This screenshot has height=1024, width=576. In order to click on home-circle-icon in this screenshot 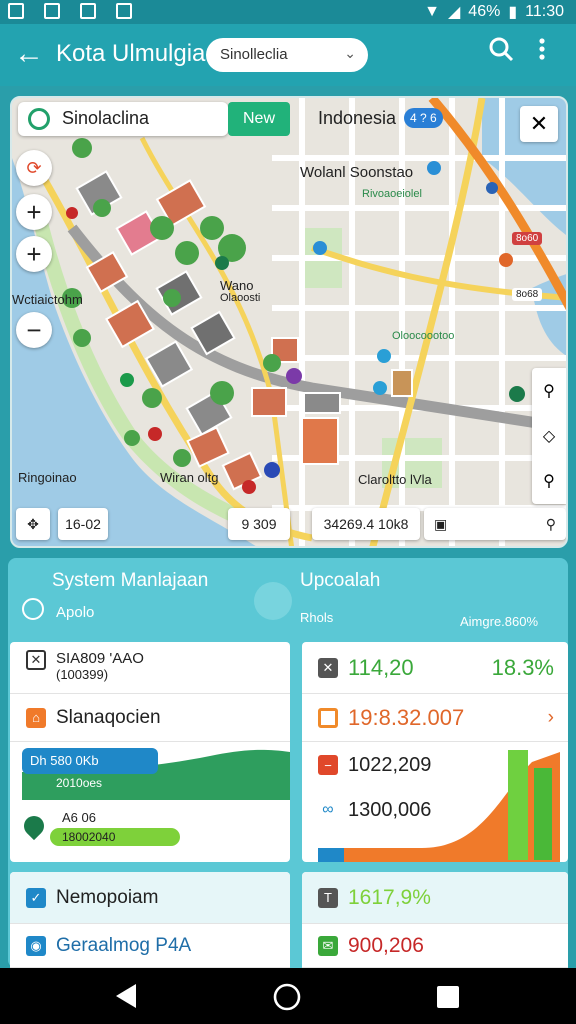, I will do `click(287, 999)`.